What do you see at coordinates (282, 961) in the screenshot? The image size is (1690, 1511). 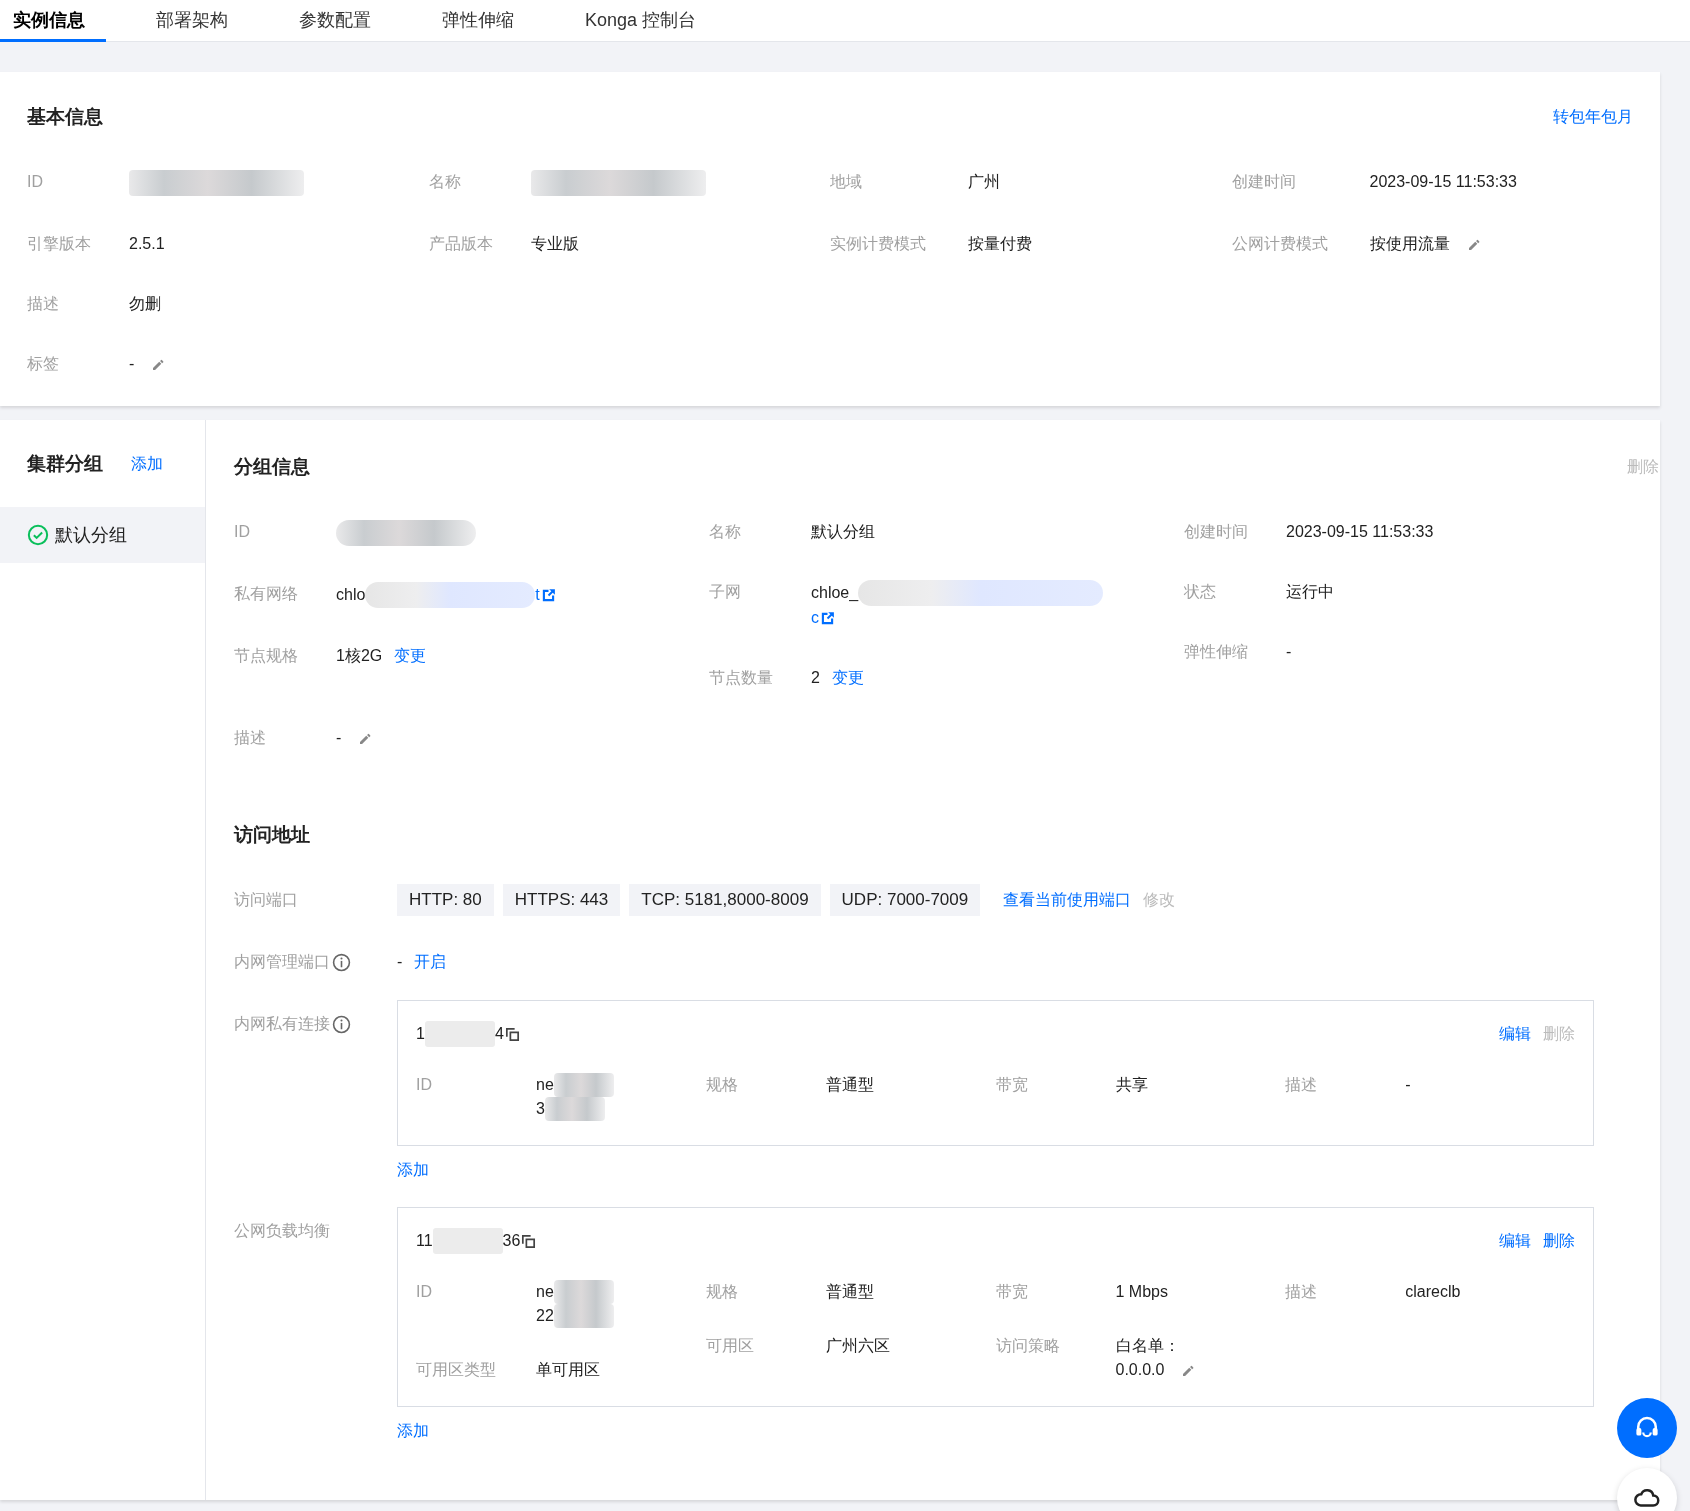 I see `field-label: 内网管理端口` at bounding box center [282, 961].